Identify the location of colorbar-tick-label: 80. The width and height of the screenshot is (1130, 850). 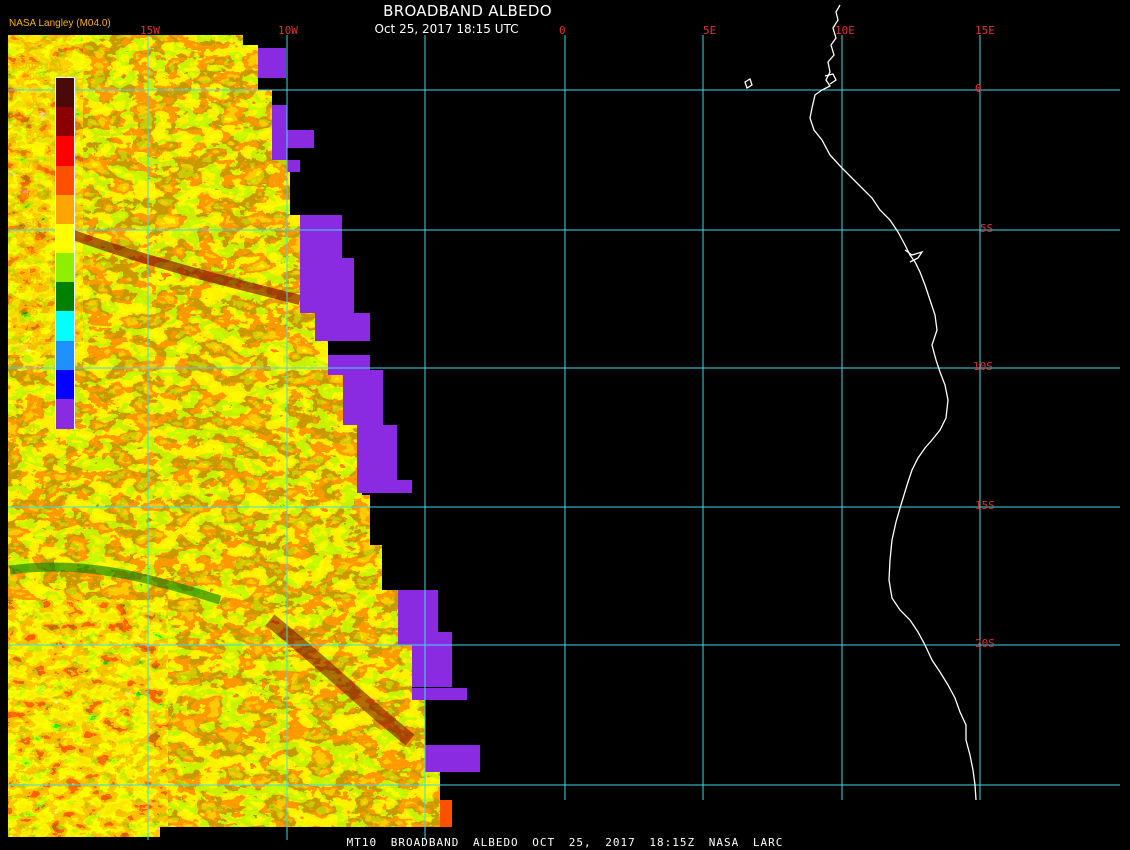
(32, 135).